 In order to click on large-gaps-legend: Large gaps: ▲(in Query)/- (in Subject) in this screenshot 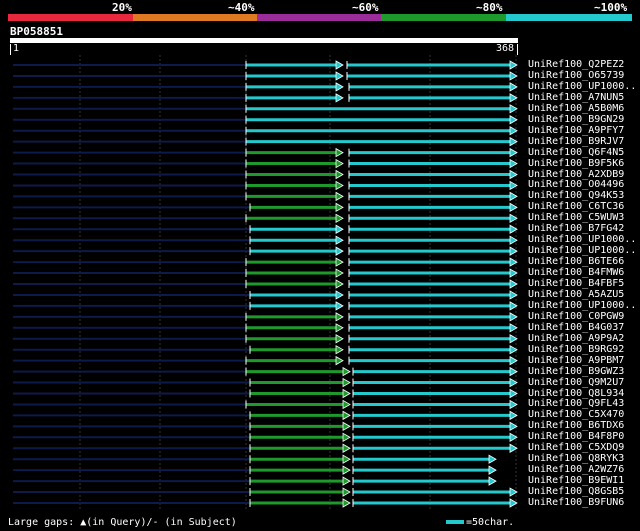, I will do `click(122, 522)`.